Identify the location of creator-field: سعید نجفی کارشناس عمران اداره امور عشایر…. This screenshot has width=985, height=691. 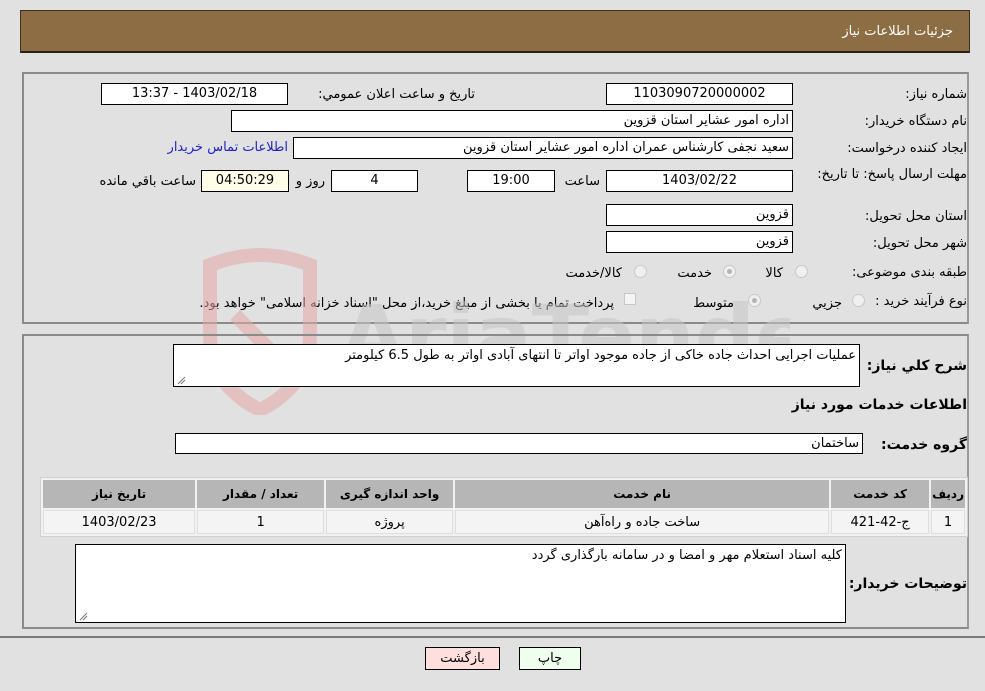
(543, 148).